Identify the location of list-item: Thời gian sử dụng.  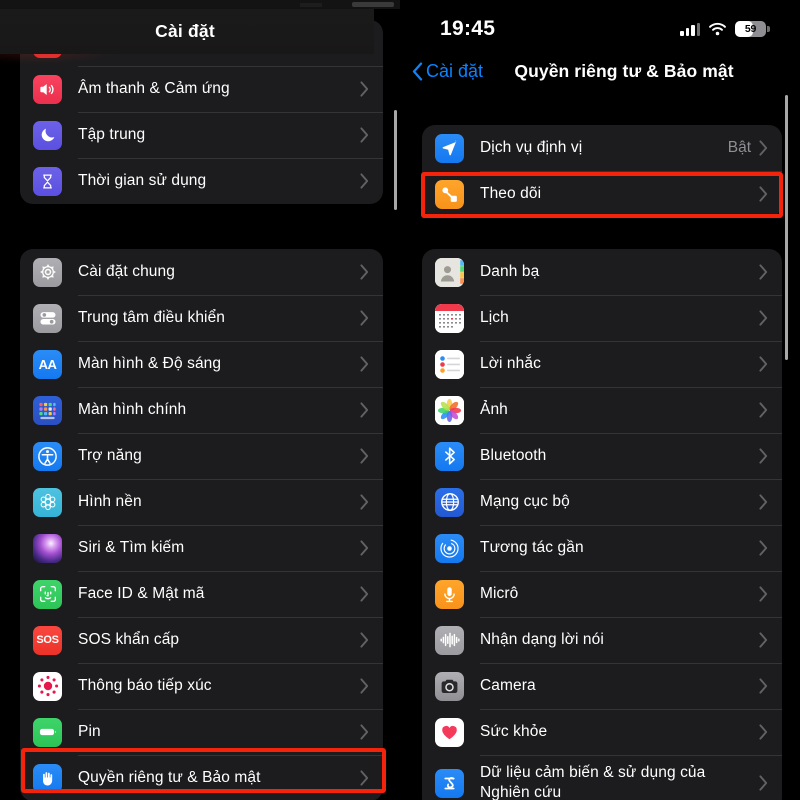
(201, 181).